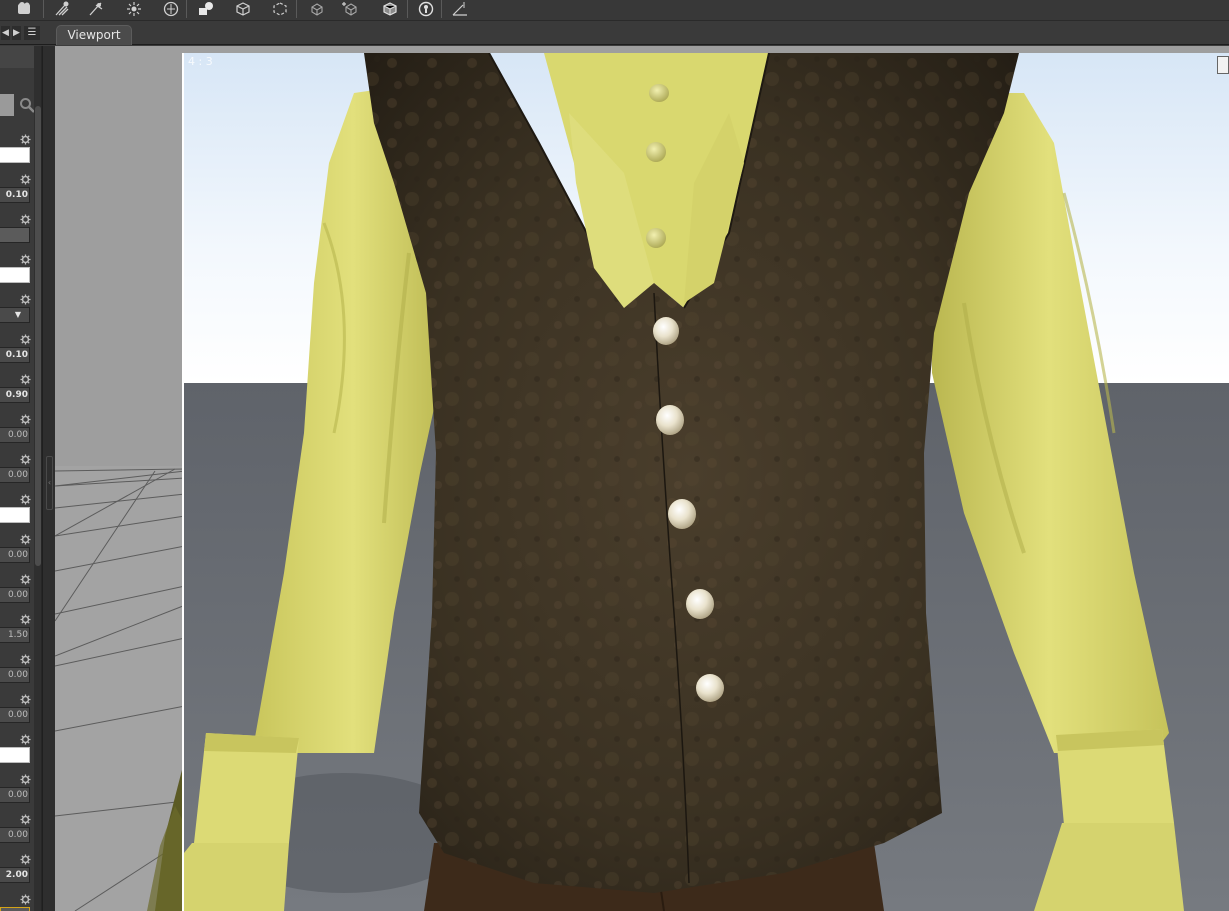 This screenshot has height=911, width=1229. I want to click on panel-splitter: ‹, so click(48, 478).